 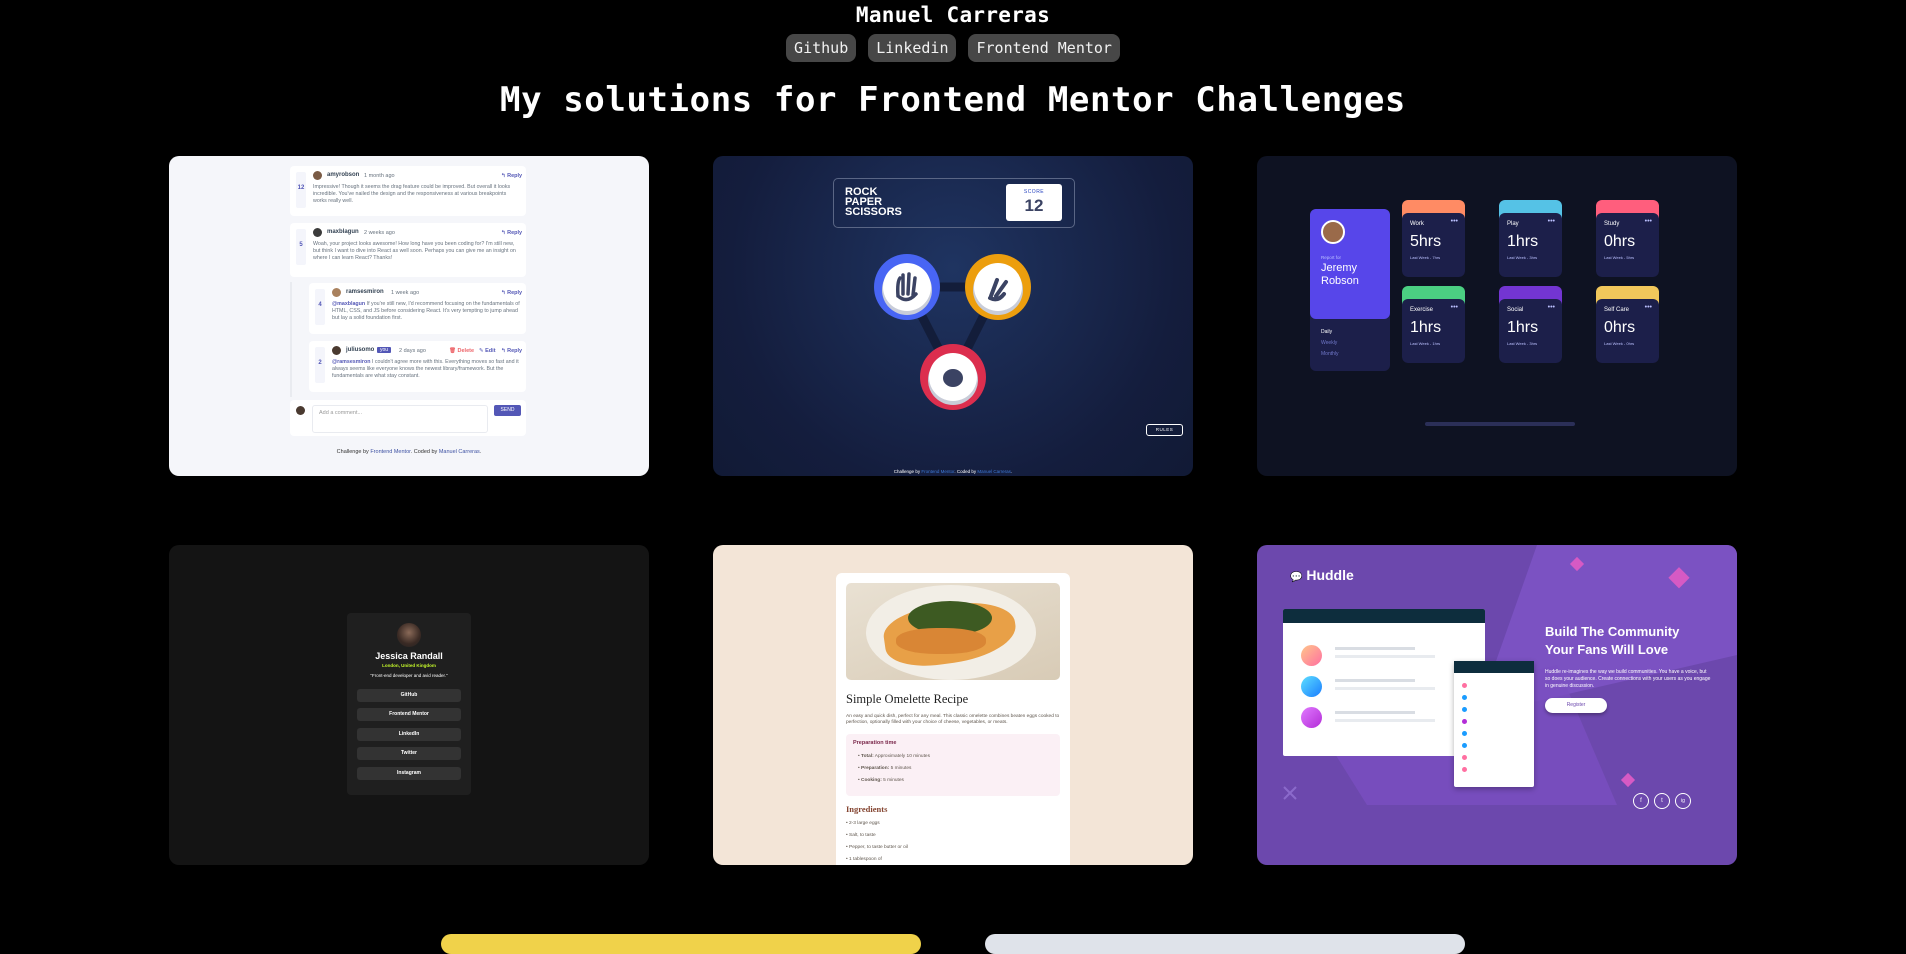 I want to click on tile-label: Work, so click(x=1417, y=224).